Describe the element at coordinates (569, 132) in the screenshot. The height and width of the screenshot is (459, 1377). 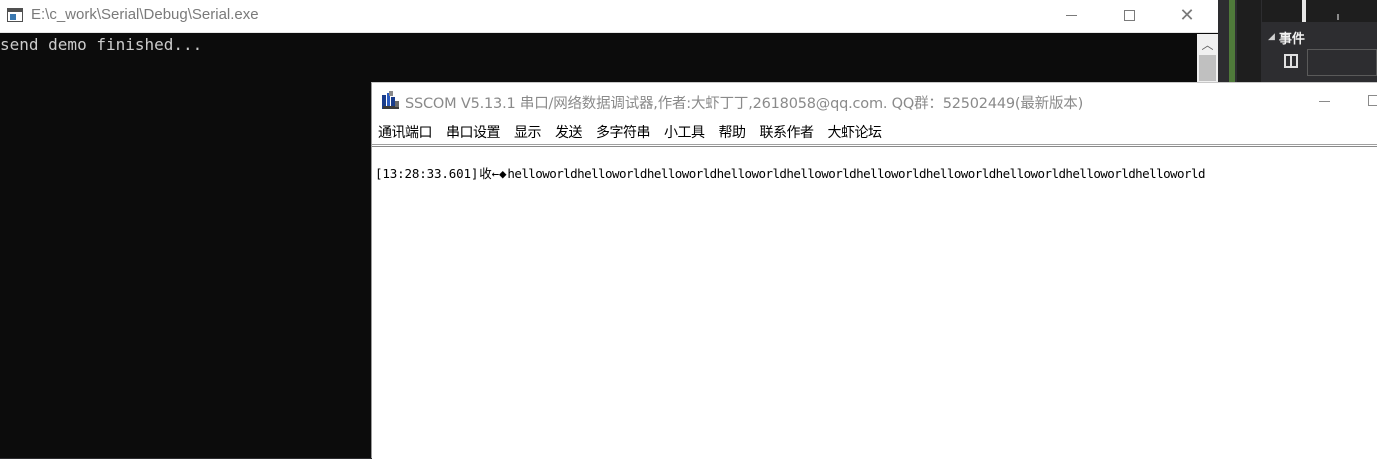
I see `menu-send: 发送` at that location.